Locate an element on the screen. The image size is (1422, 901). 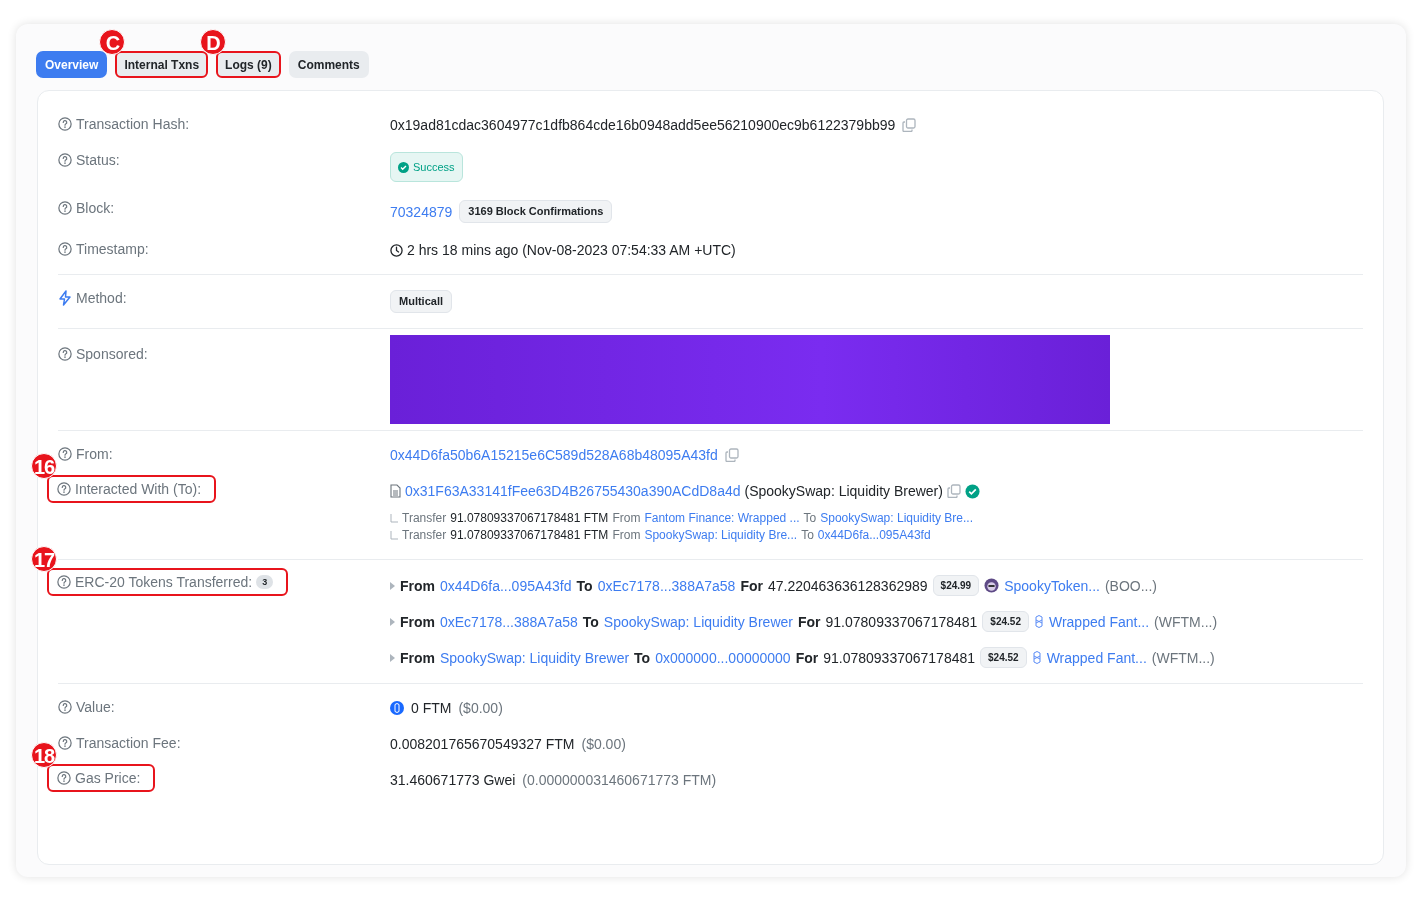
info-tag: $24.99 is located at coordinates (956, 585).